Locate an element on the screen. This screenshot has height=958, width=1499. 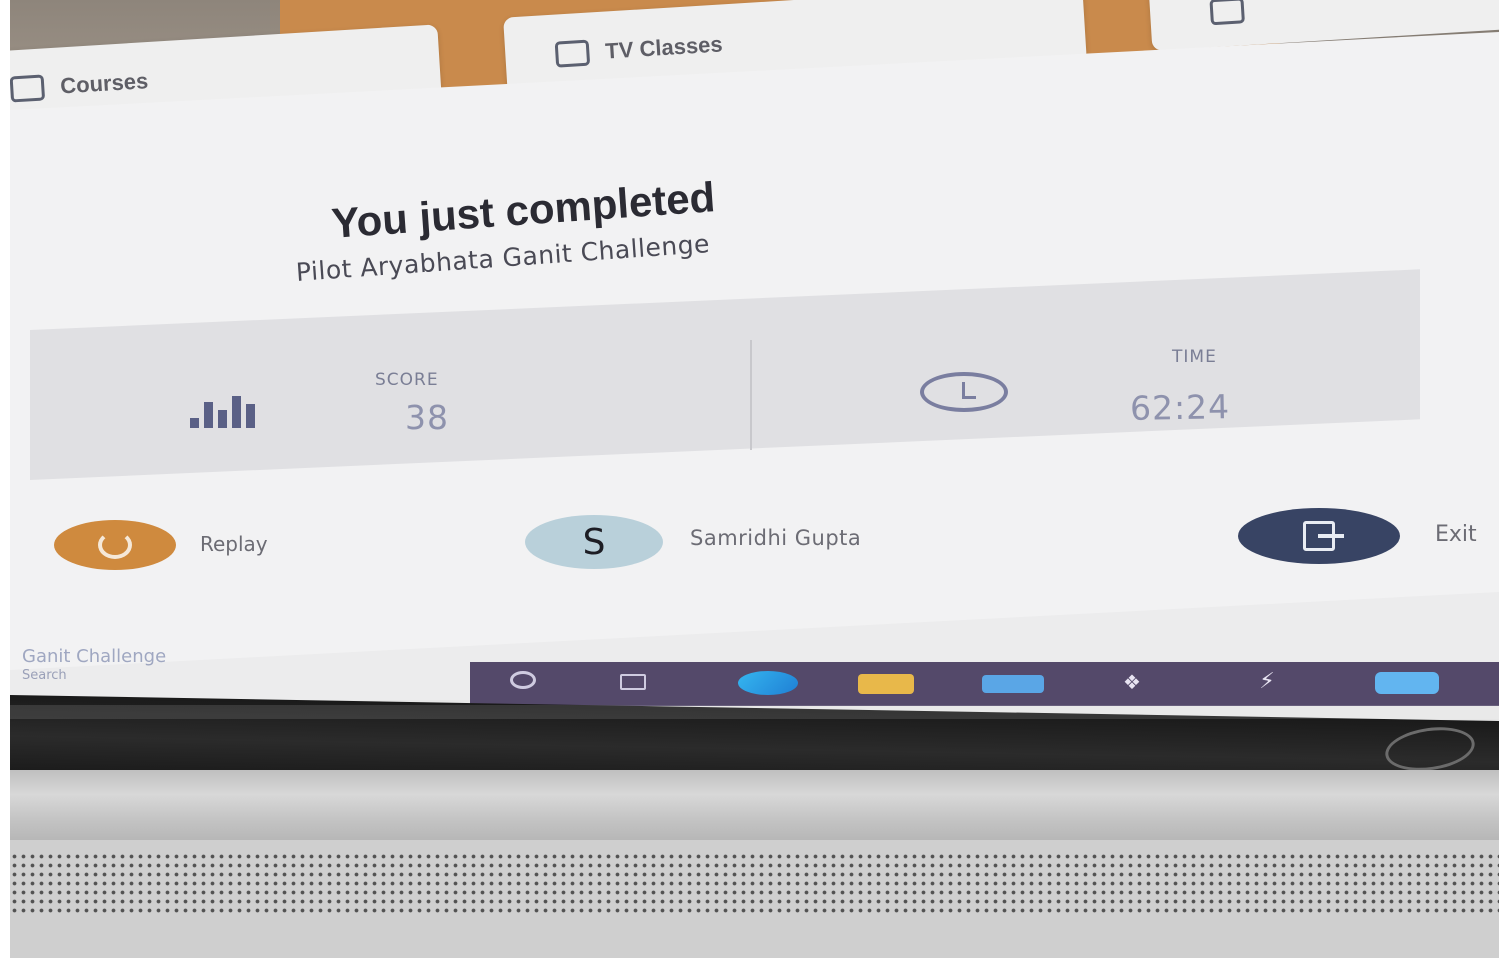
replay-icon is located at coordinates (115, 545).